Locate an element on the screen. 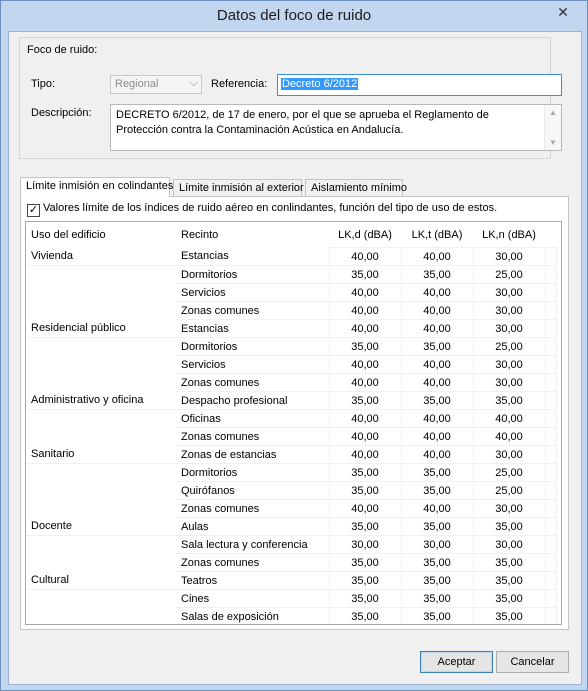 The width and height of the screenshot is (588, 691). cell-uso: Docente is located at coordinates (101, 526).